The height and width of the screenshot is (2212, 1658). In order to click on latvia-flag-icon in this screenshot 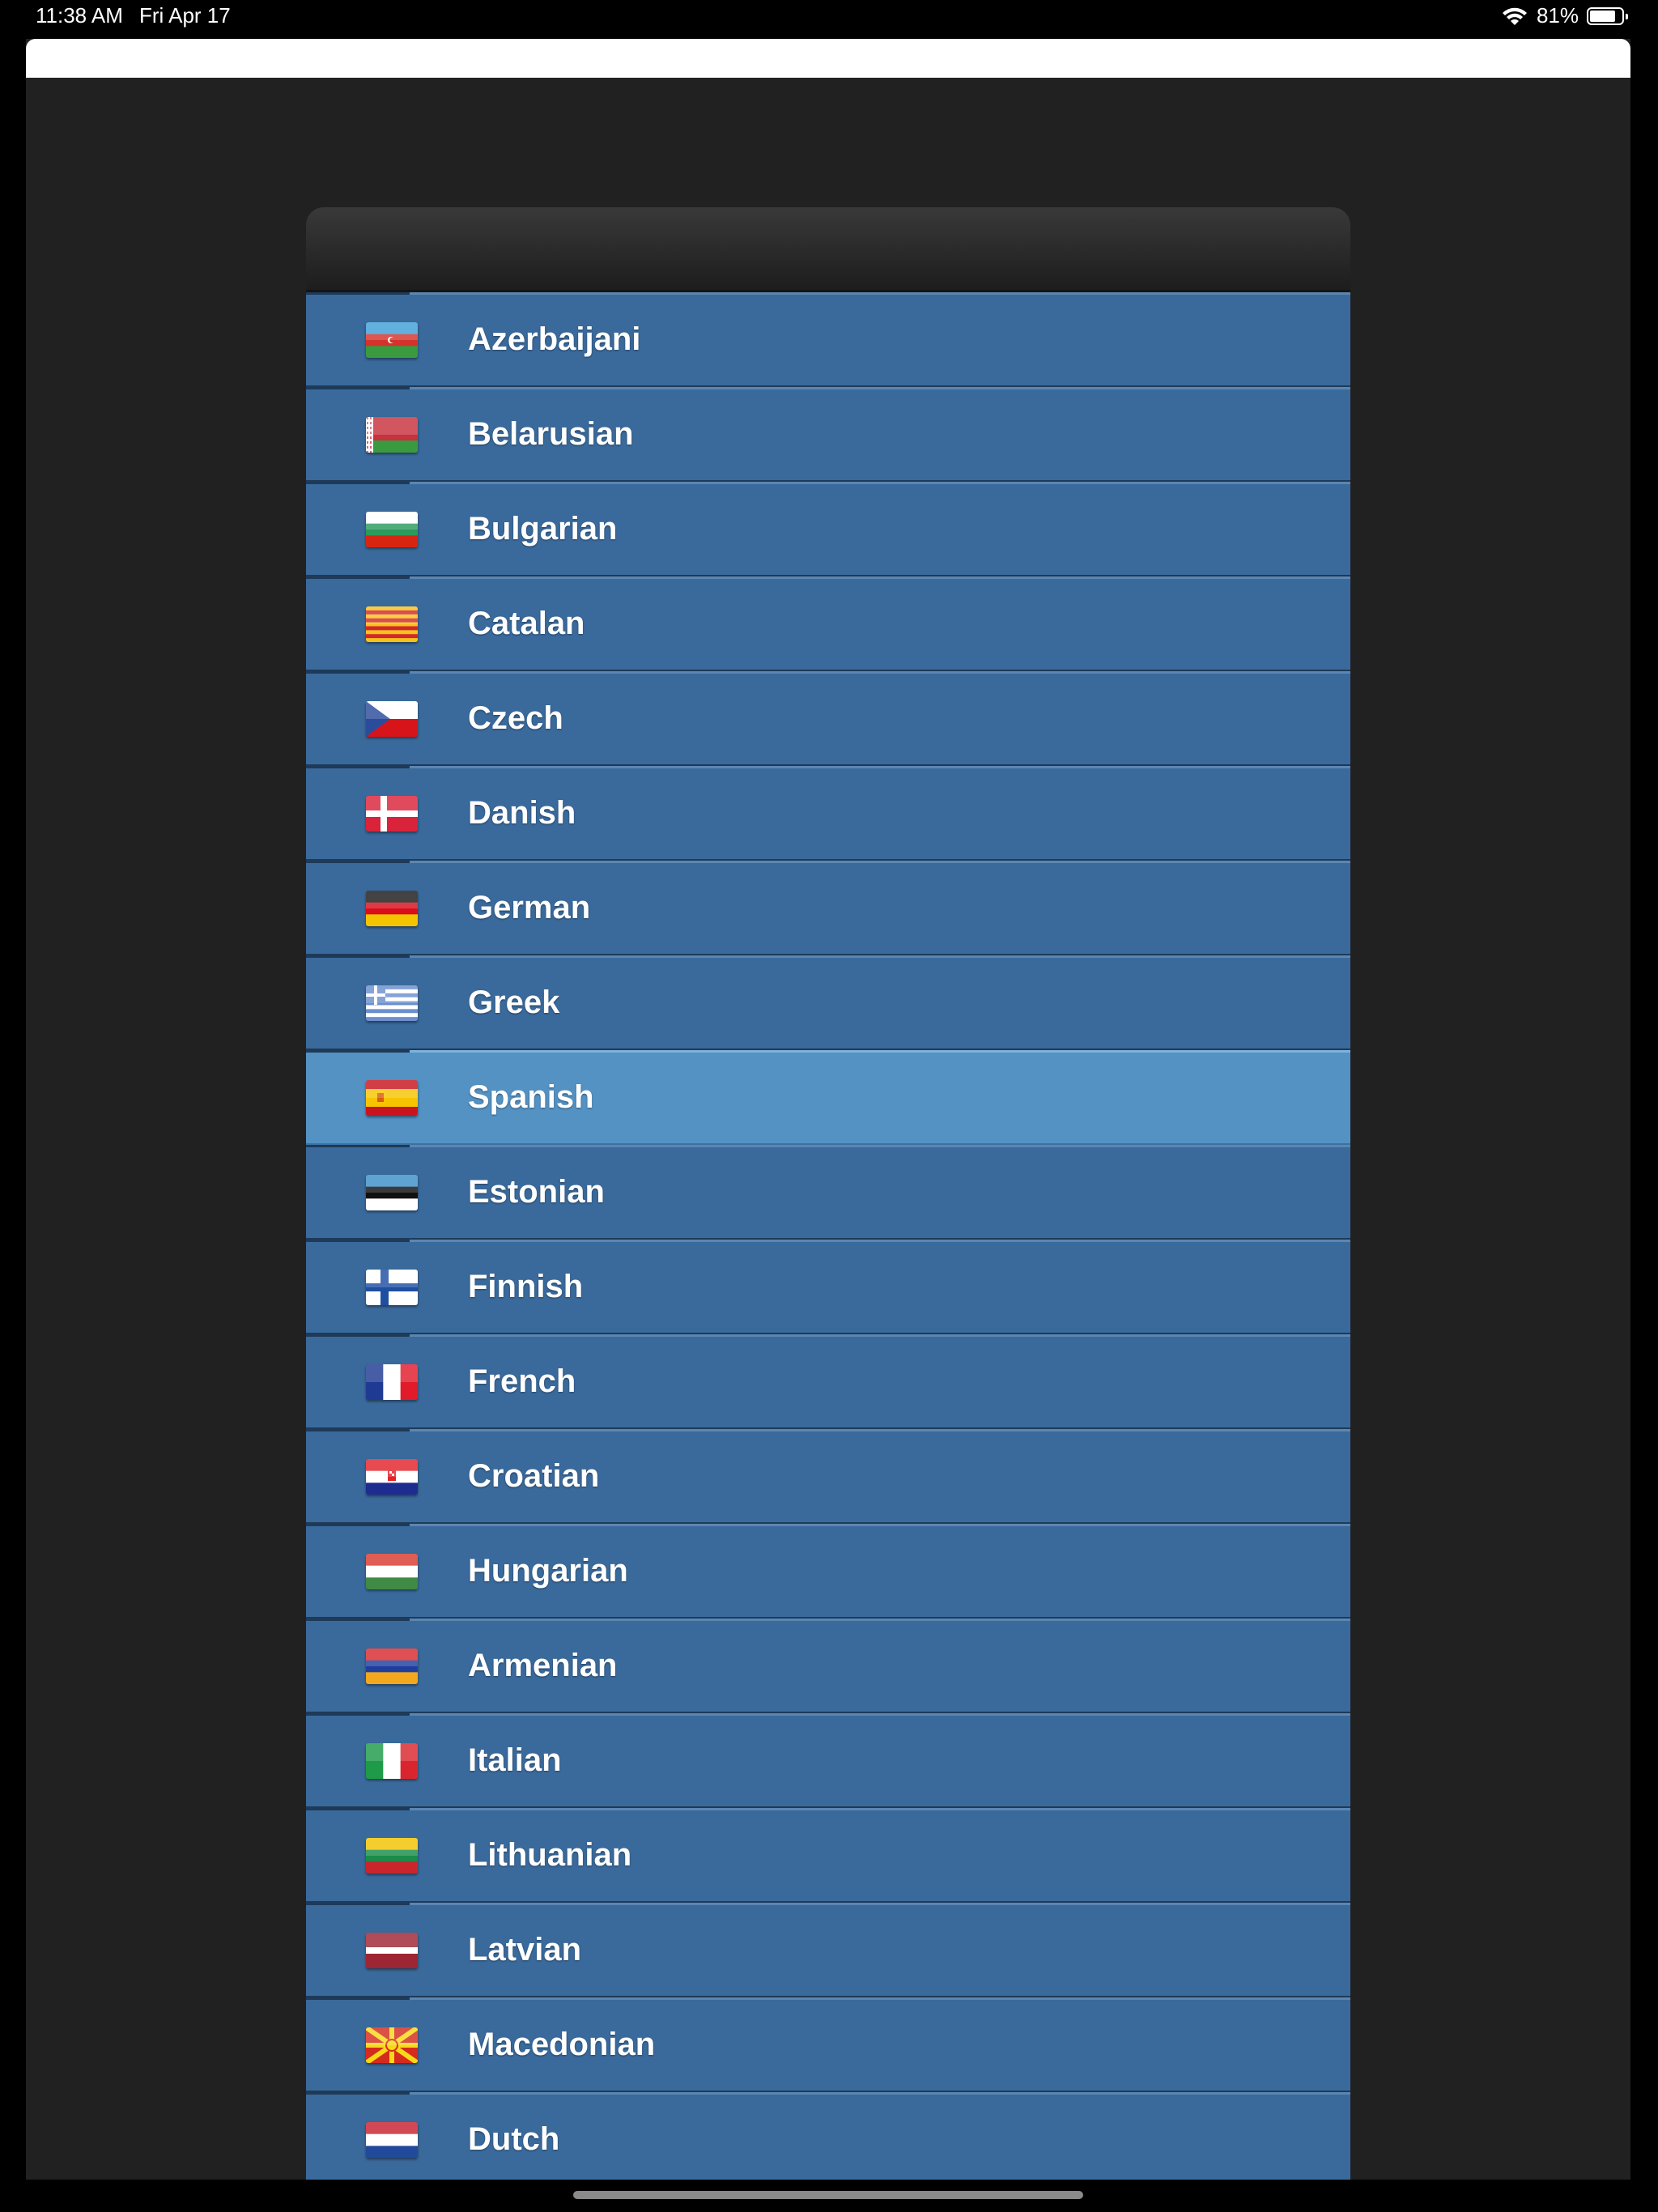, I will do `click(392, 1950)`.